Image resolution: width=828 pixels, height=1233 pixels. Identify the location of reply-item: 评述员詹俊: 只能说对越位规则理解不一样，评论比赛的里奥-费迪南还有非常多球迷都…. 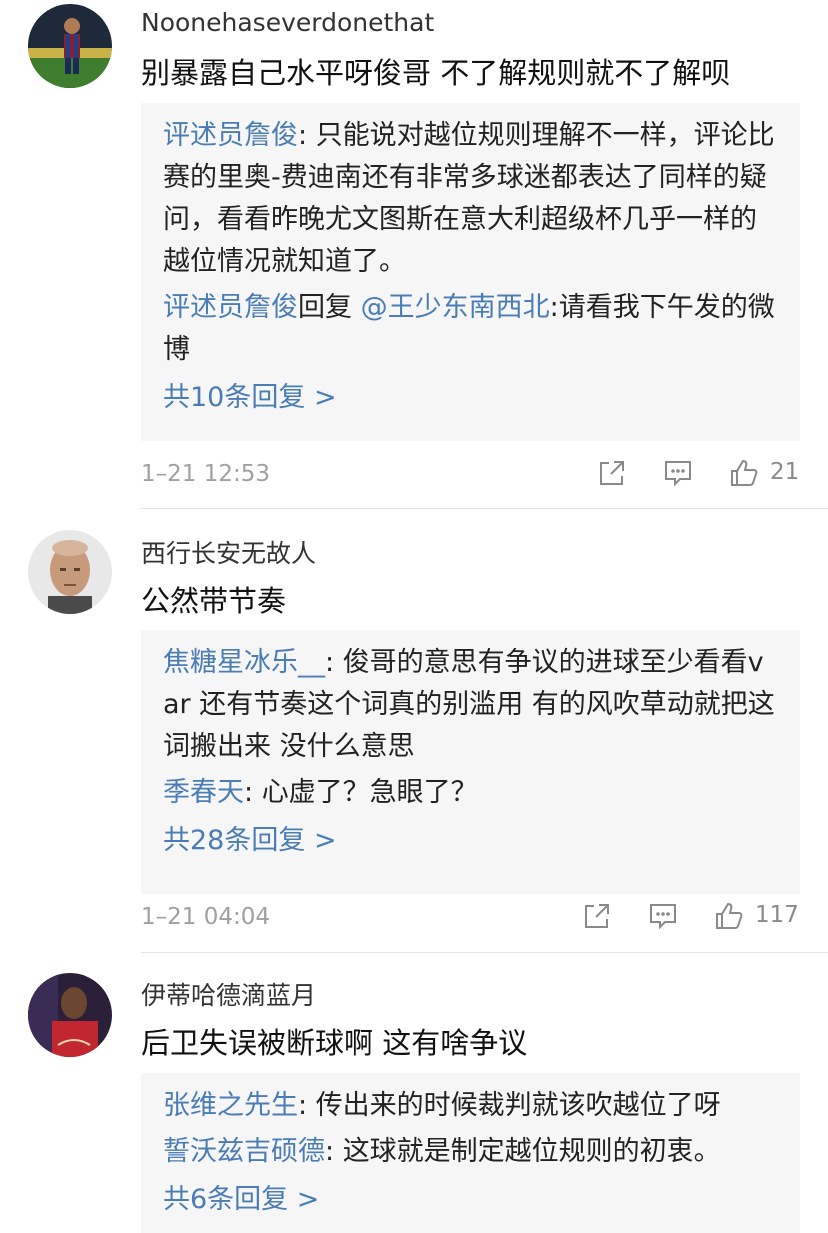
(470, 199).